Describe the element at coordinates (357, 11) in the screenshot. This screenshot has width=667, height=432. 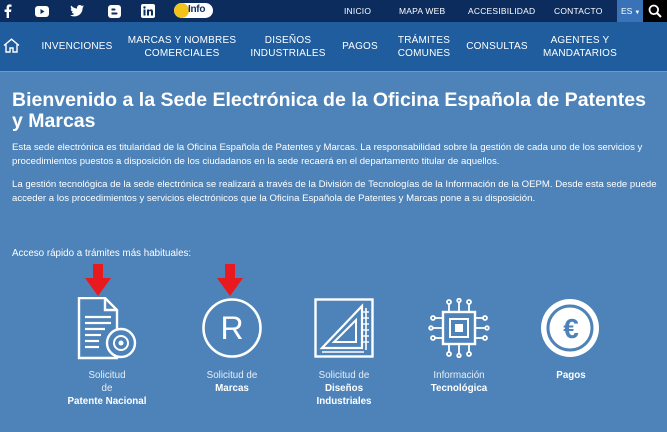
I see `top-link-inicio: INICIO` at that location.